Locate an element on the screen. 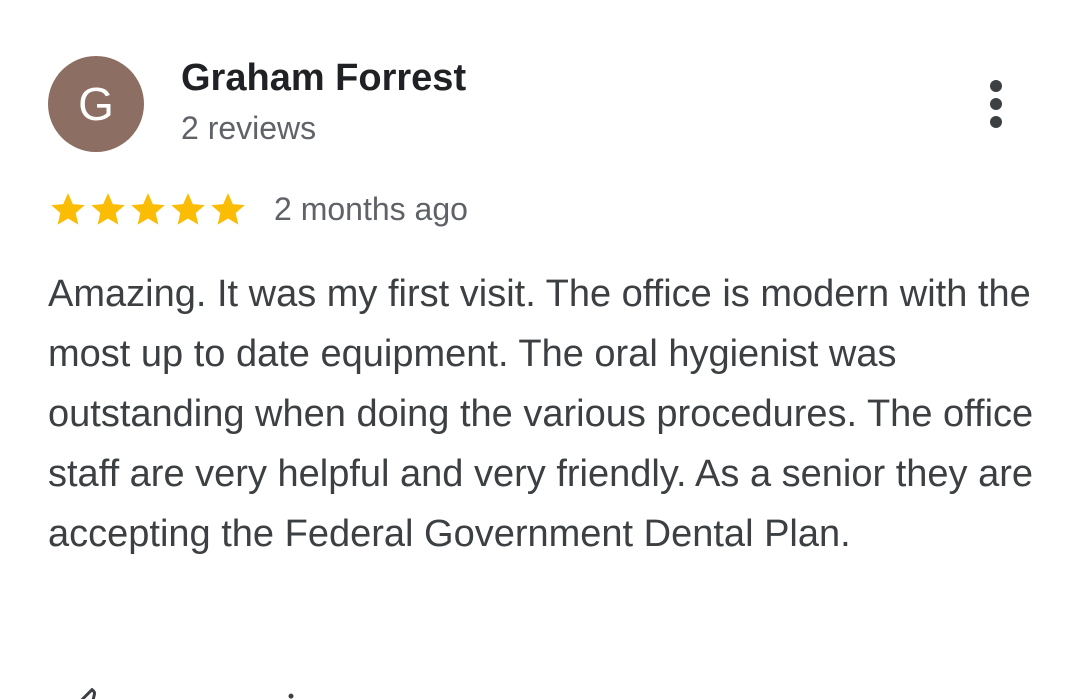  more-options-button is located at coordinates (996, 104).